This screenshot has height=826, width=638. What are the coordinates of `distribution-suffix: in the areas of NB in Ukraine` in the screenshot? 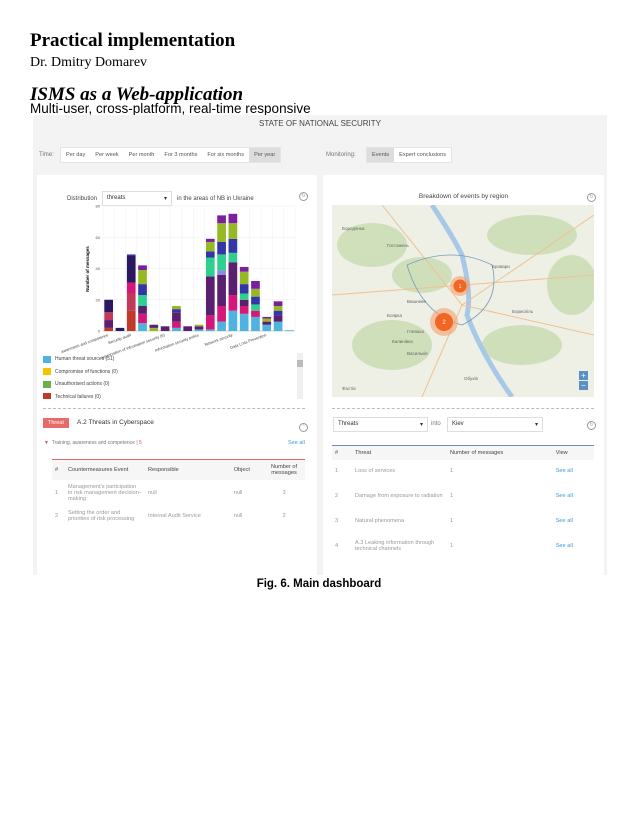 It's located at (215, 198).